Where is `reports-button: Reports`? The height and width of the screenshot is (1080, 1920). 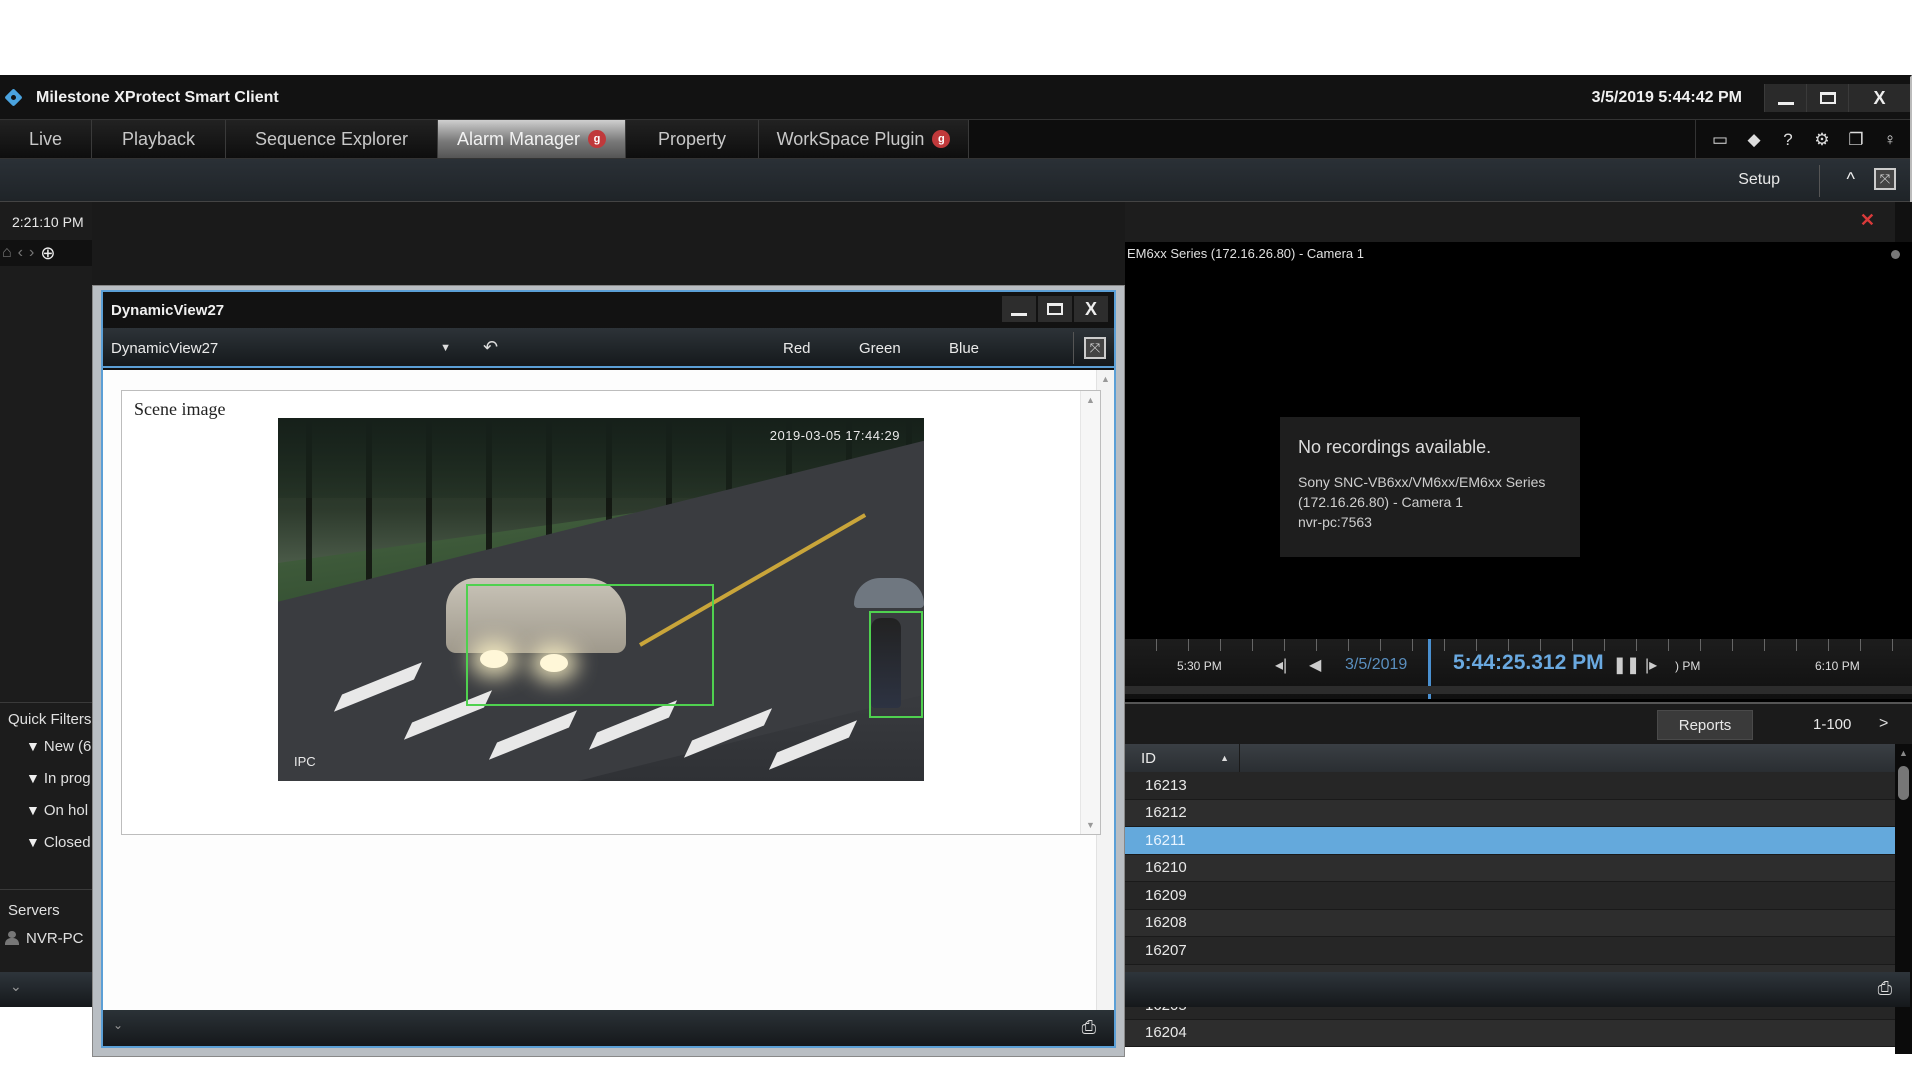 reports-button: Reports is located at coordinates (1705, 725).